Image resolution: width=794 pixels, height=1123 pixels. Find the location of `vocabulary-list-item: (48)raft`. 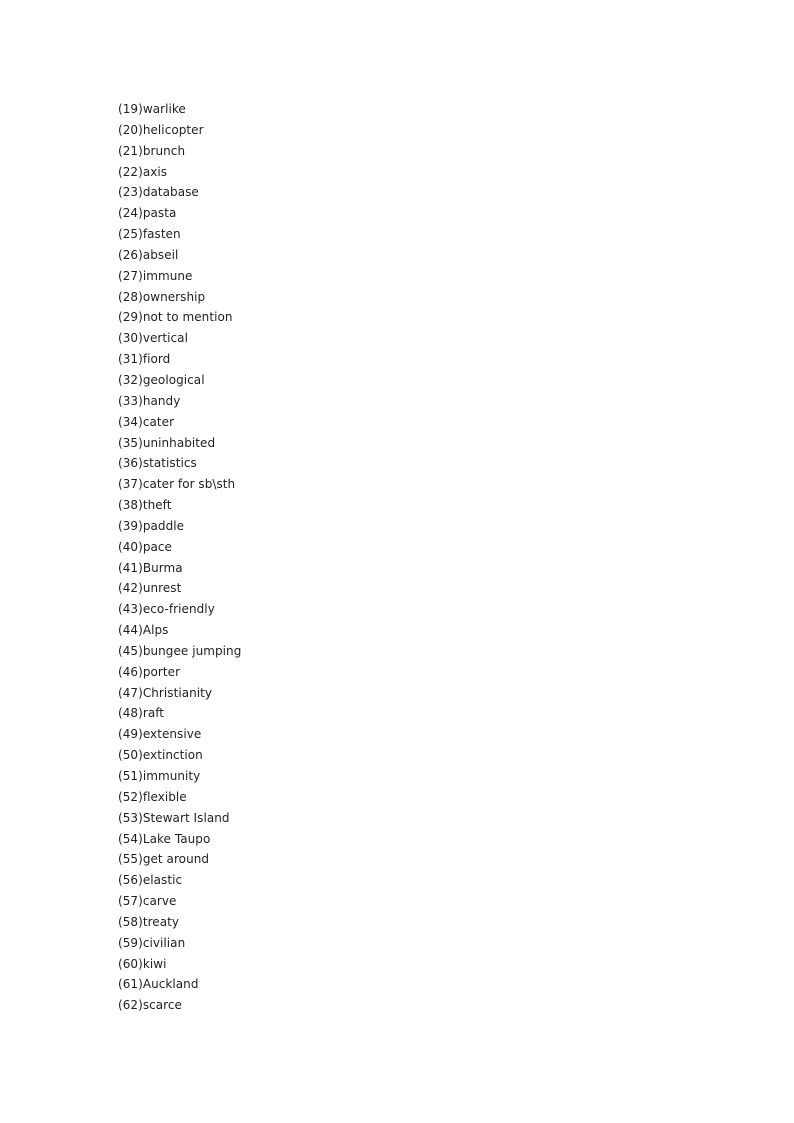

vocabulary-list-item: (48)raft is located at coordinates (141, 713).